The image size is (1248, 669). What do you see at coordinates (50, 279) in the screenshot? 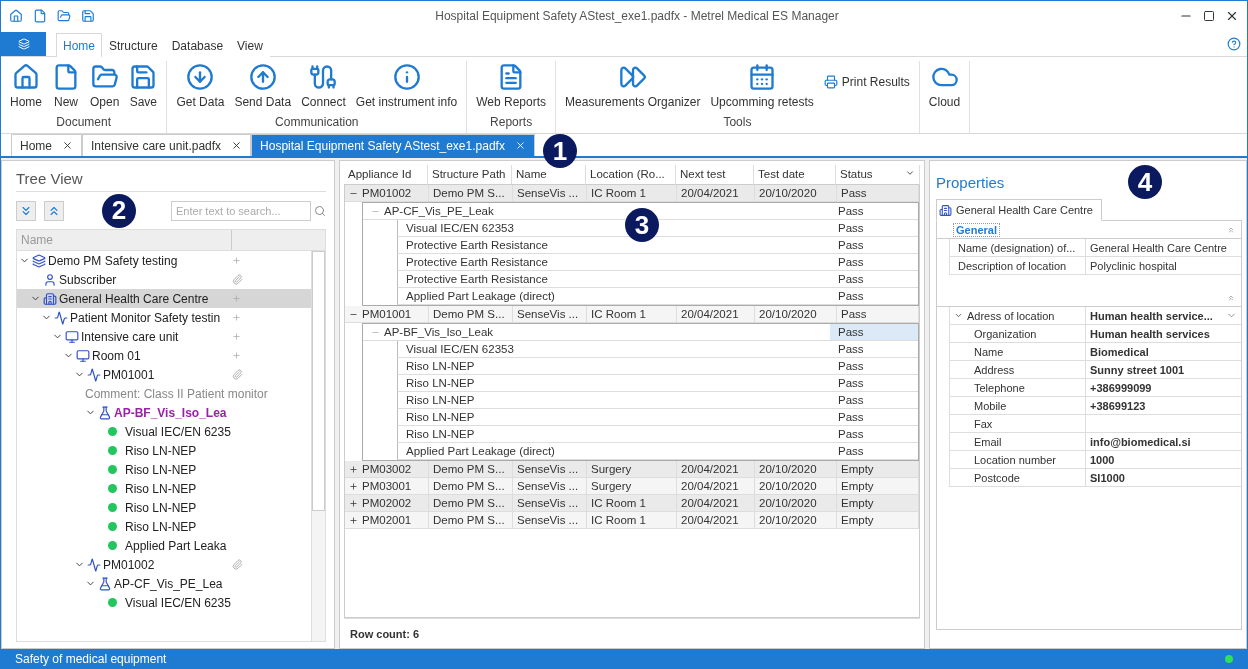
I see `user-icon` at bounding box center [50, 279].